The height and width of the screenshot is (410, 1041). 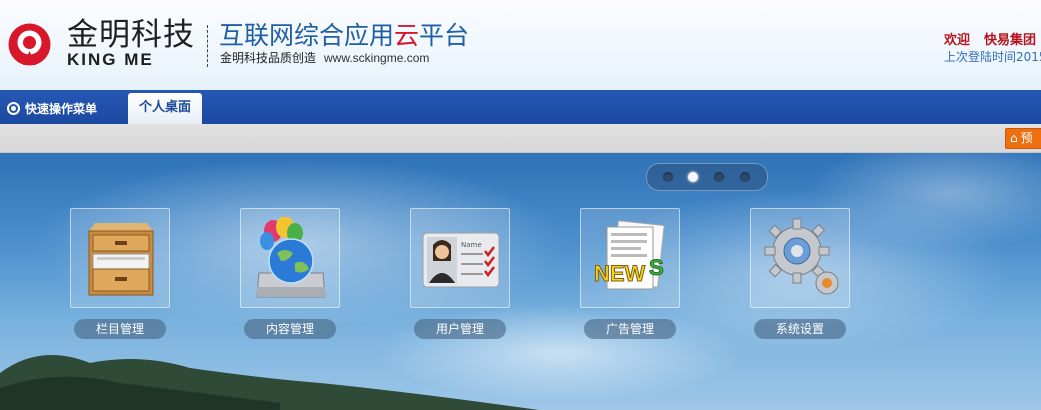 What do you see at coordinates (520, 107) in the screenshot?
I see `main-nav-bar: 快速操作菜单 个人桌面` at bounding box center [520, 107].